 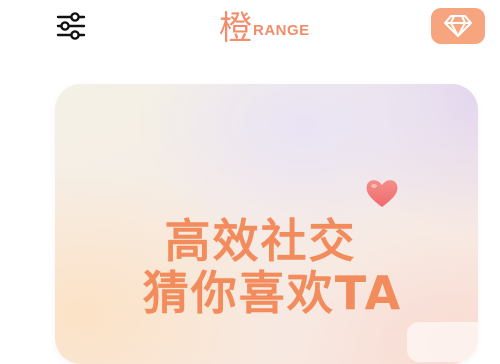 What do you see at coordinates (281, 30) in the screenshot?
I see `logo-en-text: RANGE` at bounding box center [281, 30].